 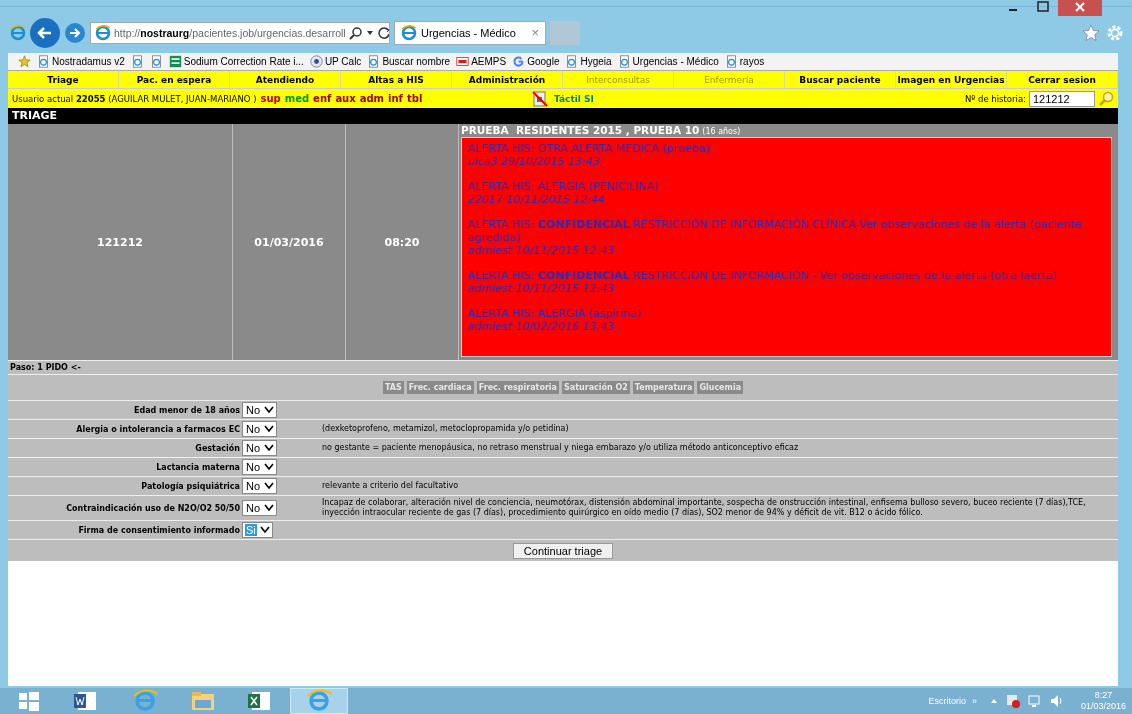 I want to click on field-label: Alergia o intolerancia a farmacos EC, so click(x=158, y=429).